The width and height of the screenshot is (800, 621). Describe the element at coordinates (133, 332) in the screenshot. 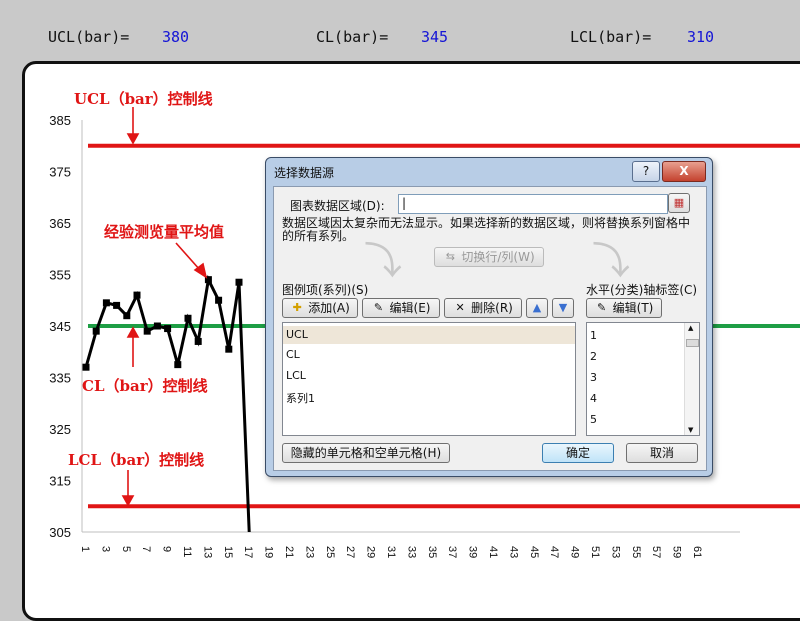

I see `cl-arrowhead` at that location.